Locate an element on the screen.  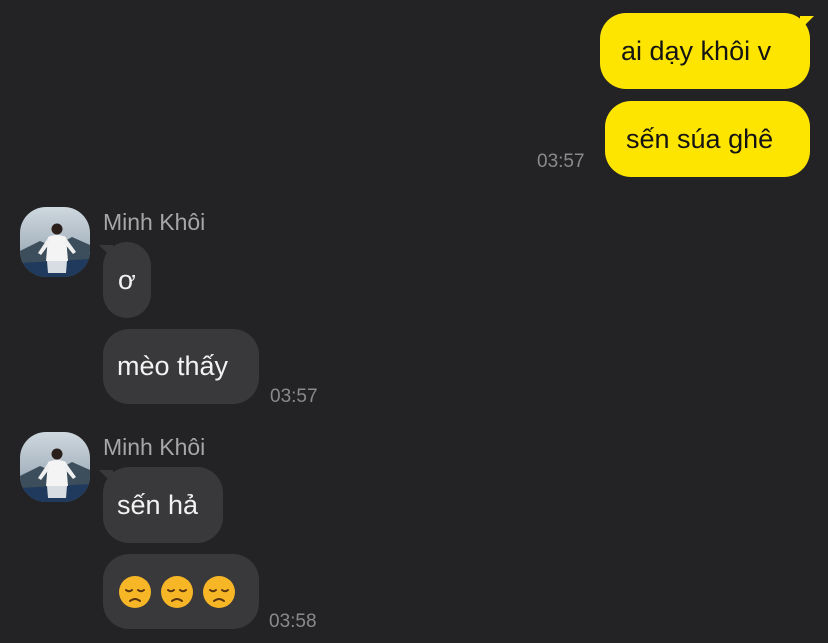
outgoing-message: sến súa ghê is located at coordinates (707, 139).